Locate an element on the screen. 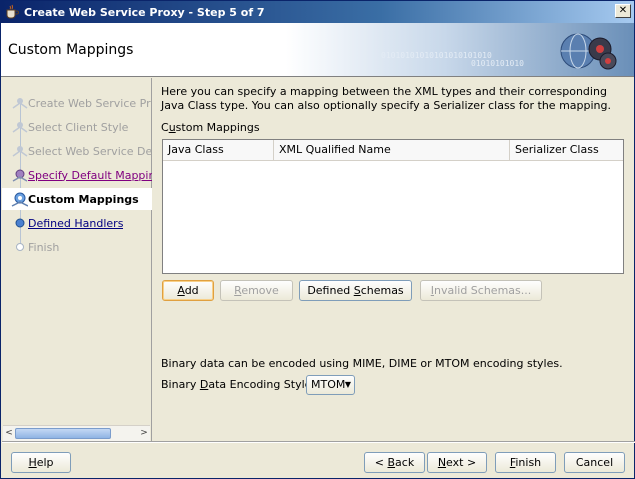  encoding-style-value: MTOM is located at coordinates (328, 384).